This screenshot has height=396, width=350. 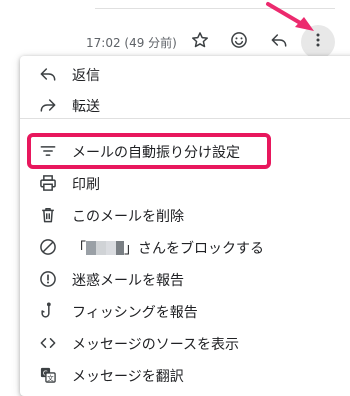 What do you see at coordinates (194, 249) in the screenshot?
I see `block-label-suffix: 」さんをブロックする` at bounding box center [194, 249].